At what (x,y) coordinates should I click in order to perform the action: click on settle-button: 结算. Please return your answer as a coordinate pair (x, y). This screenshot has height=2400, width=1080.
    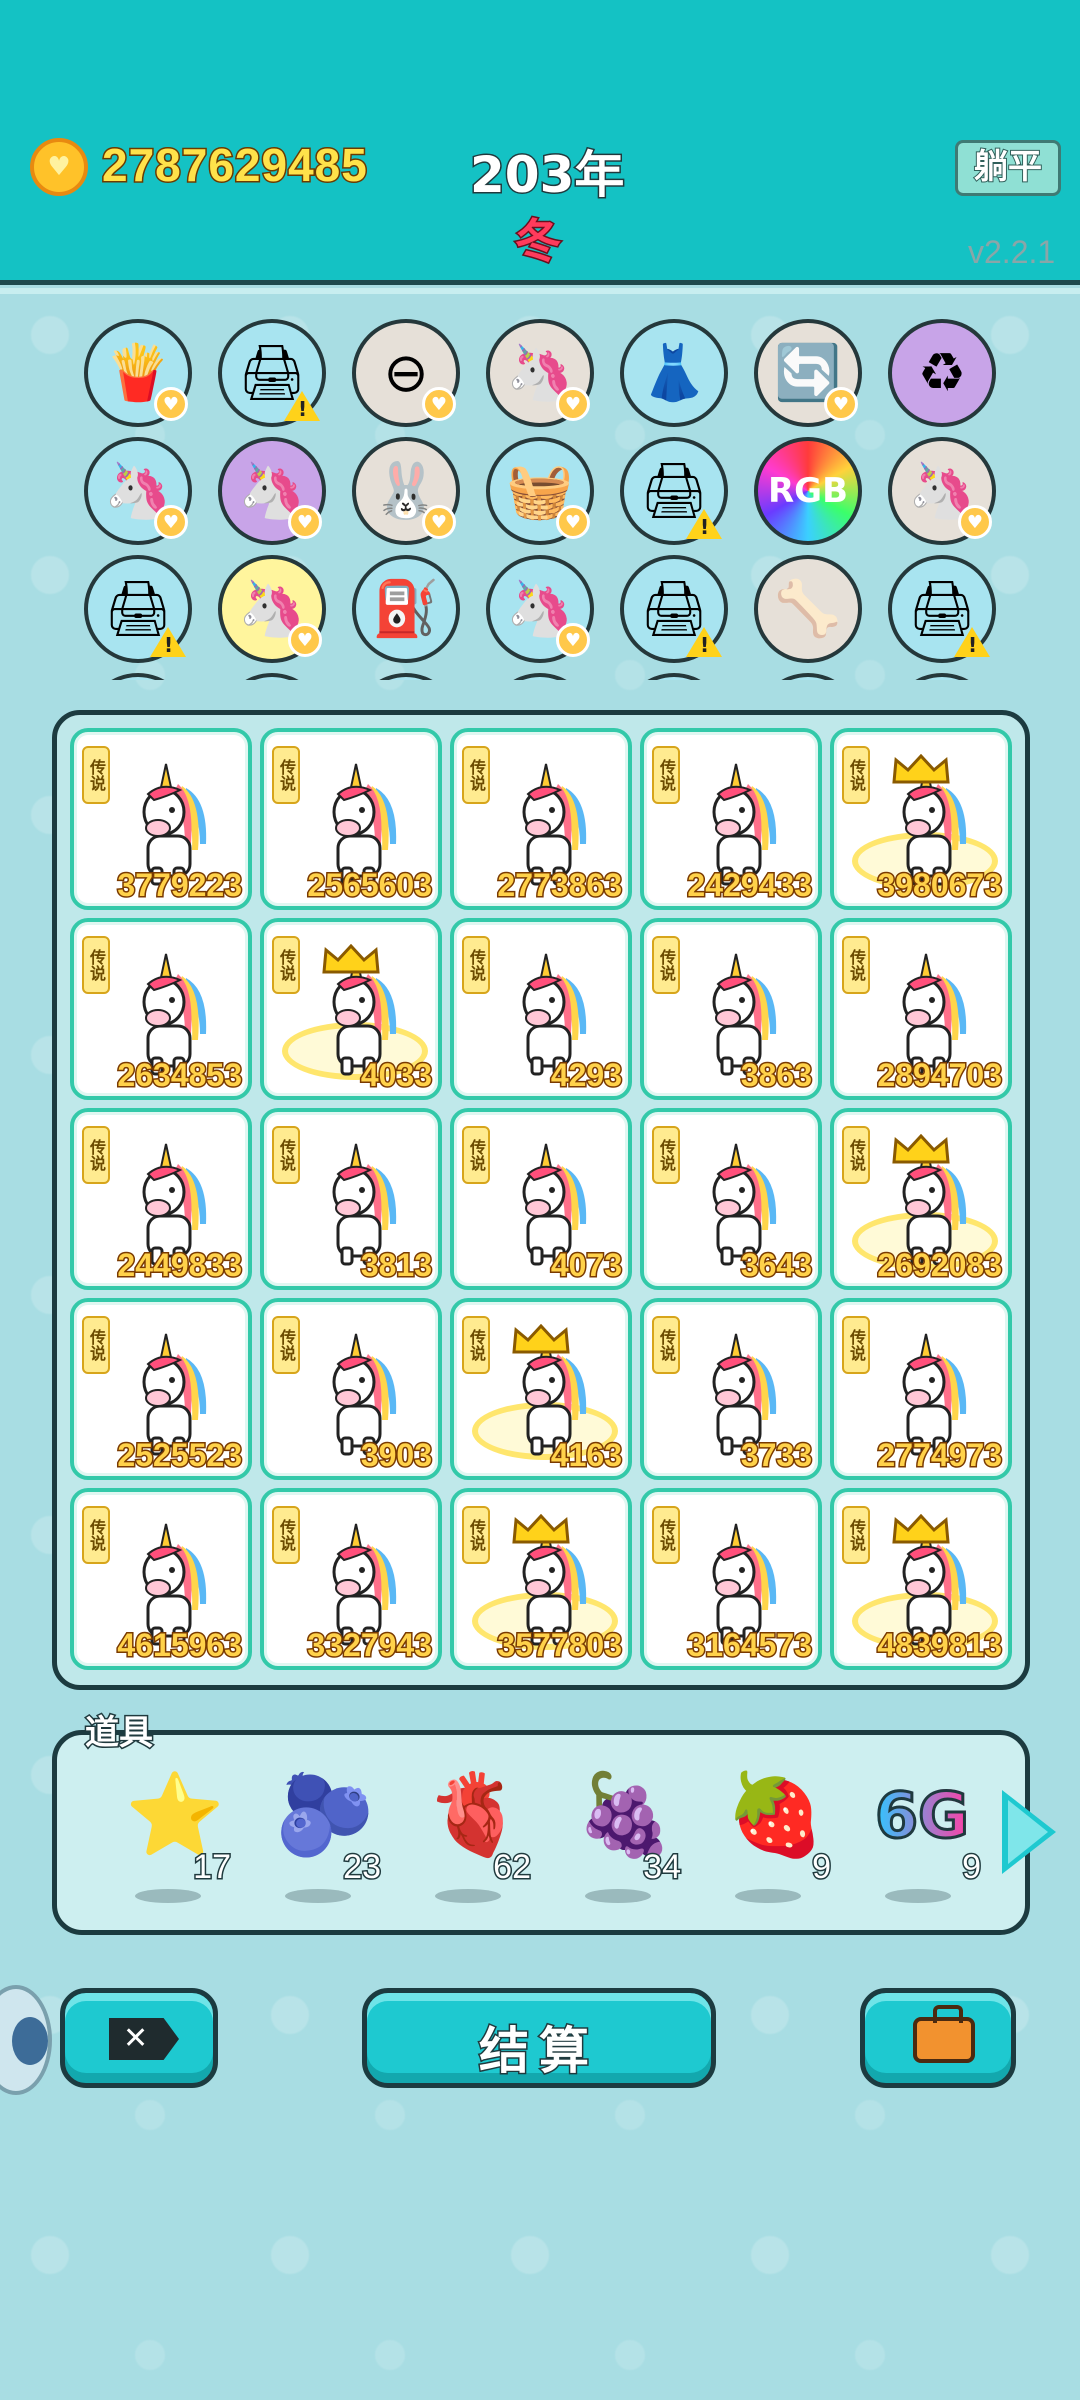
    Looking at the image, I should click on (539, 2038).